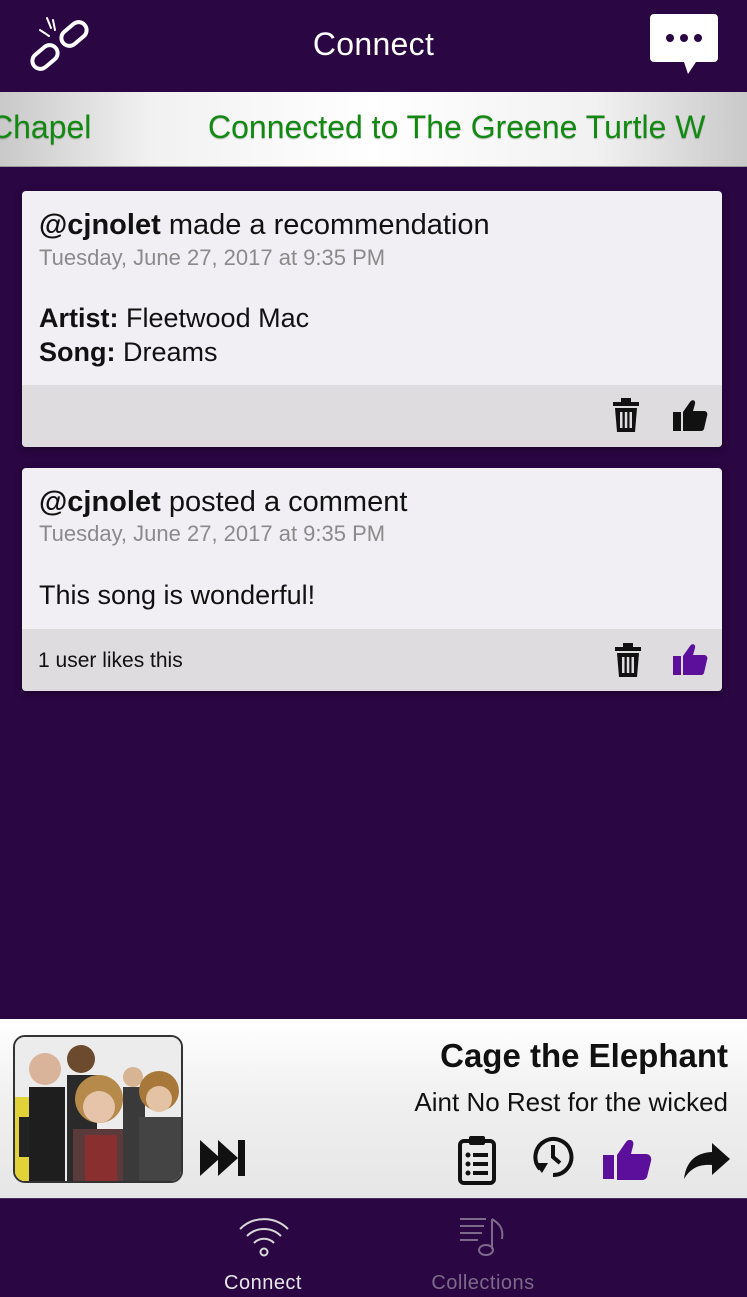  What do you see at coordinates (372, 416) in the screenshot?
I see `card-footer` at bounding box center [372, 416].